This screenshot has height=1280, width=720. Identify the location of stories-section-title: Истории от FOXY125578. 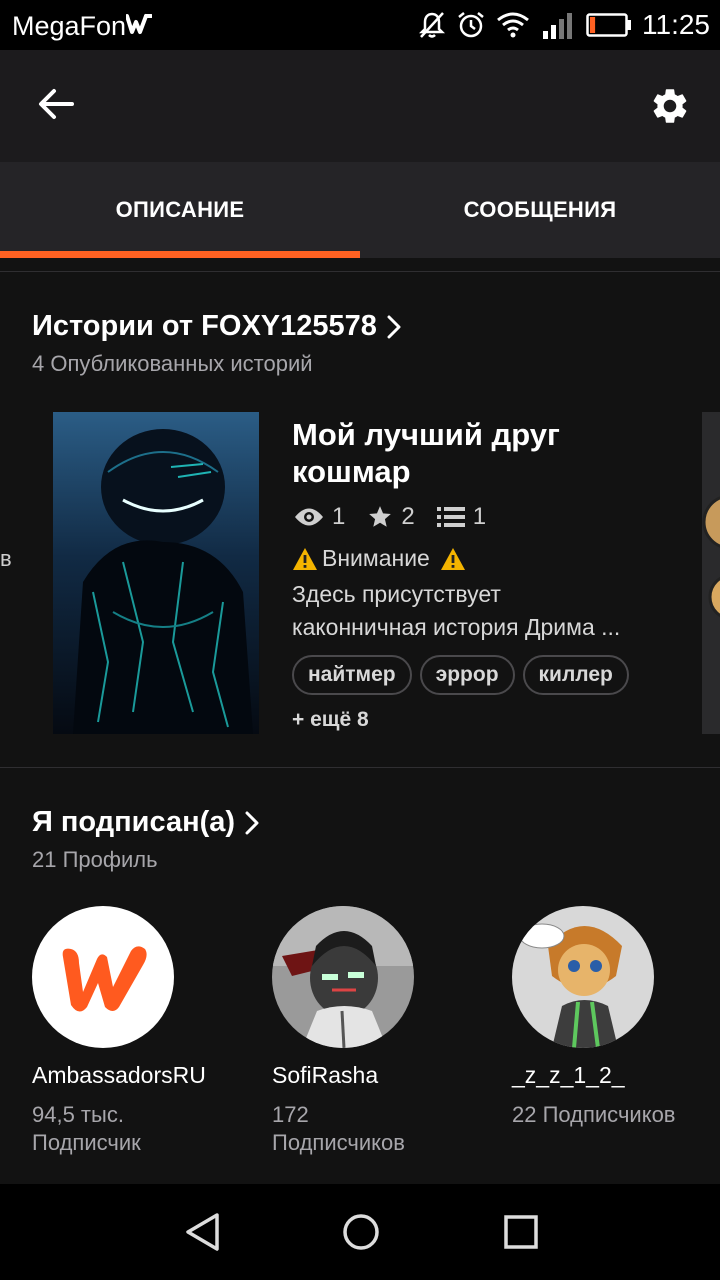
(216, 326).